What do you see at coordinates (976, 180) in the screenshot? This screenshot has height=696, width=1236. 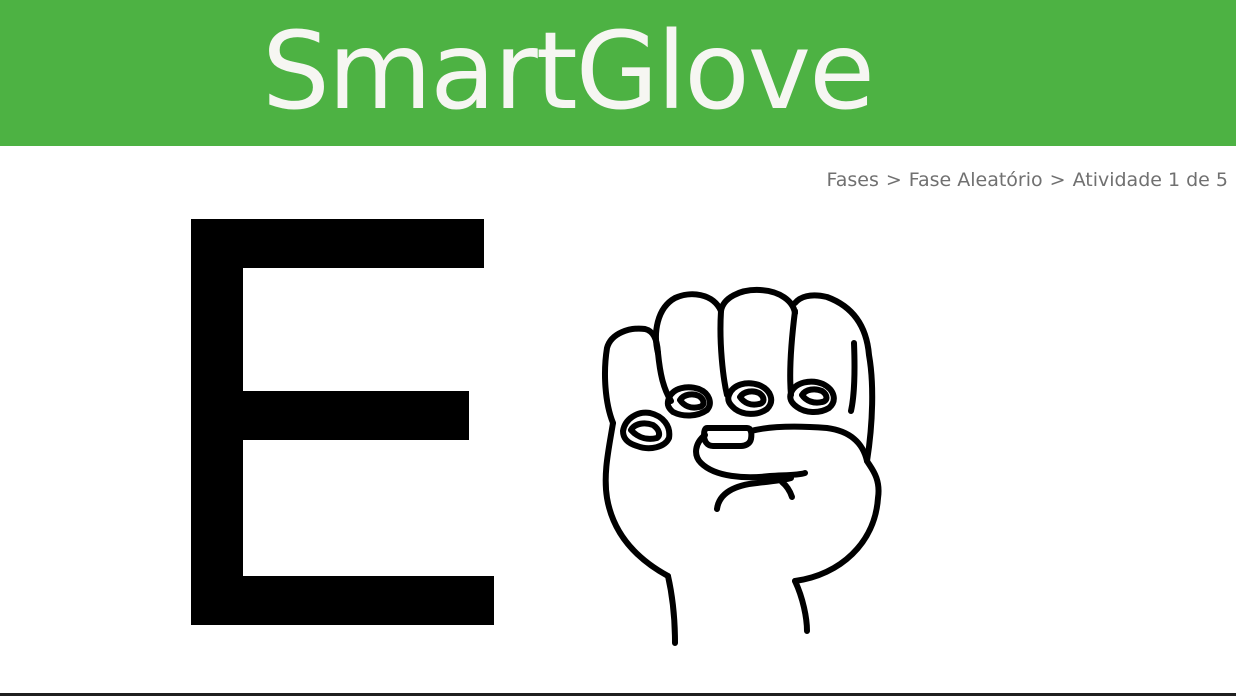 I see `breadcrumb-item-fase: Fase Aleatório` at bounding box center [976, 180].